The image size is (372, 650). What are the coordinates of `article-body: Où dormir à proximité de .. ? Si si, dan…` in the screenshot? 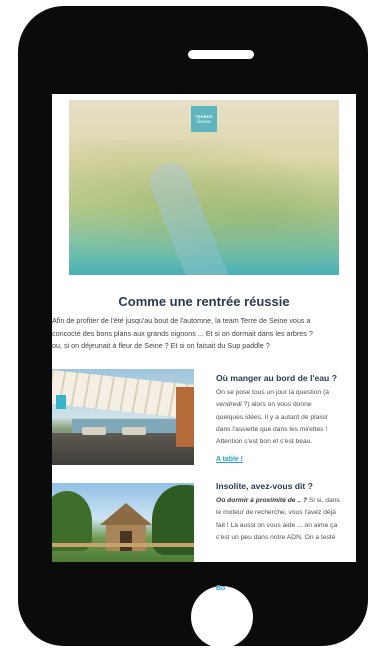 It's located at (286, 519).